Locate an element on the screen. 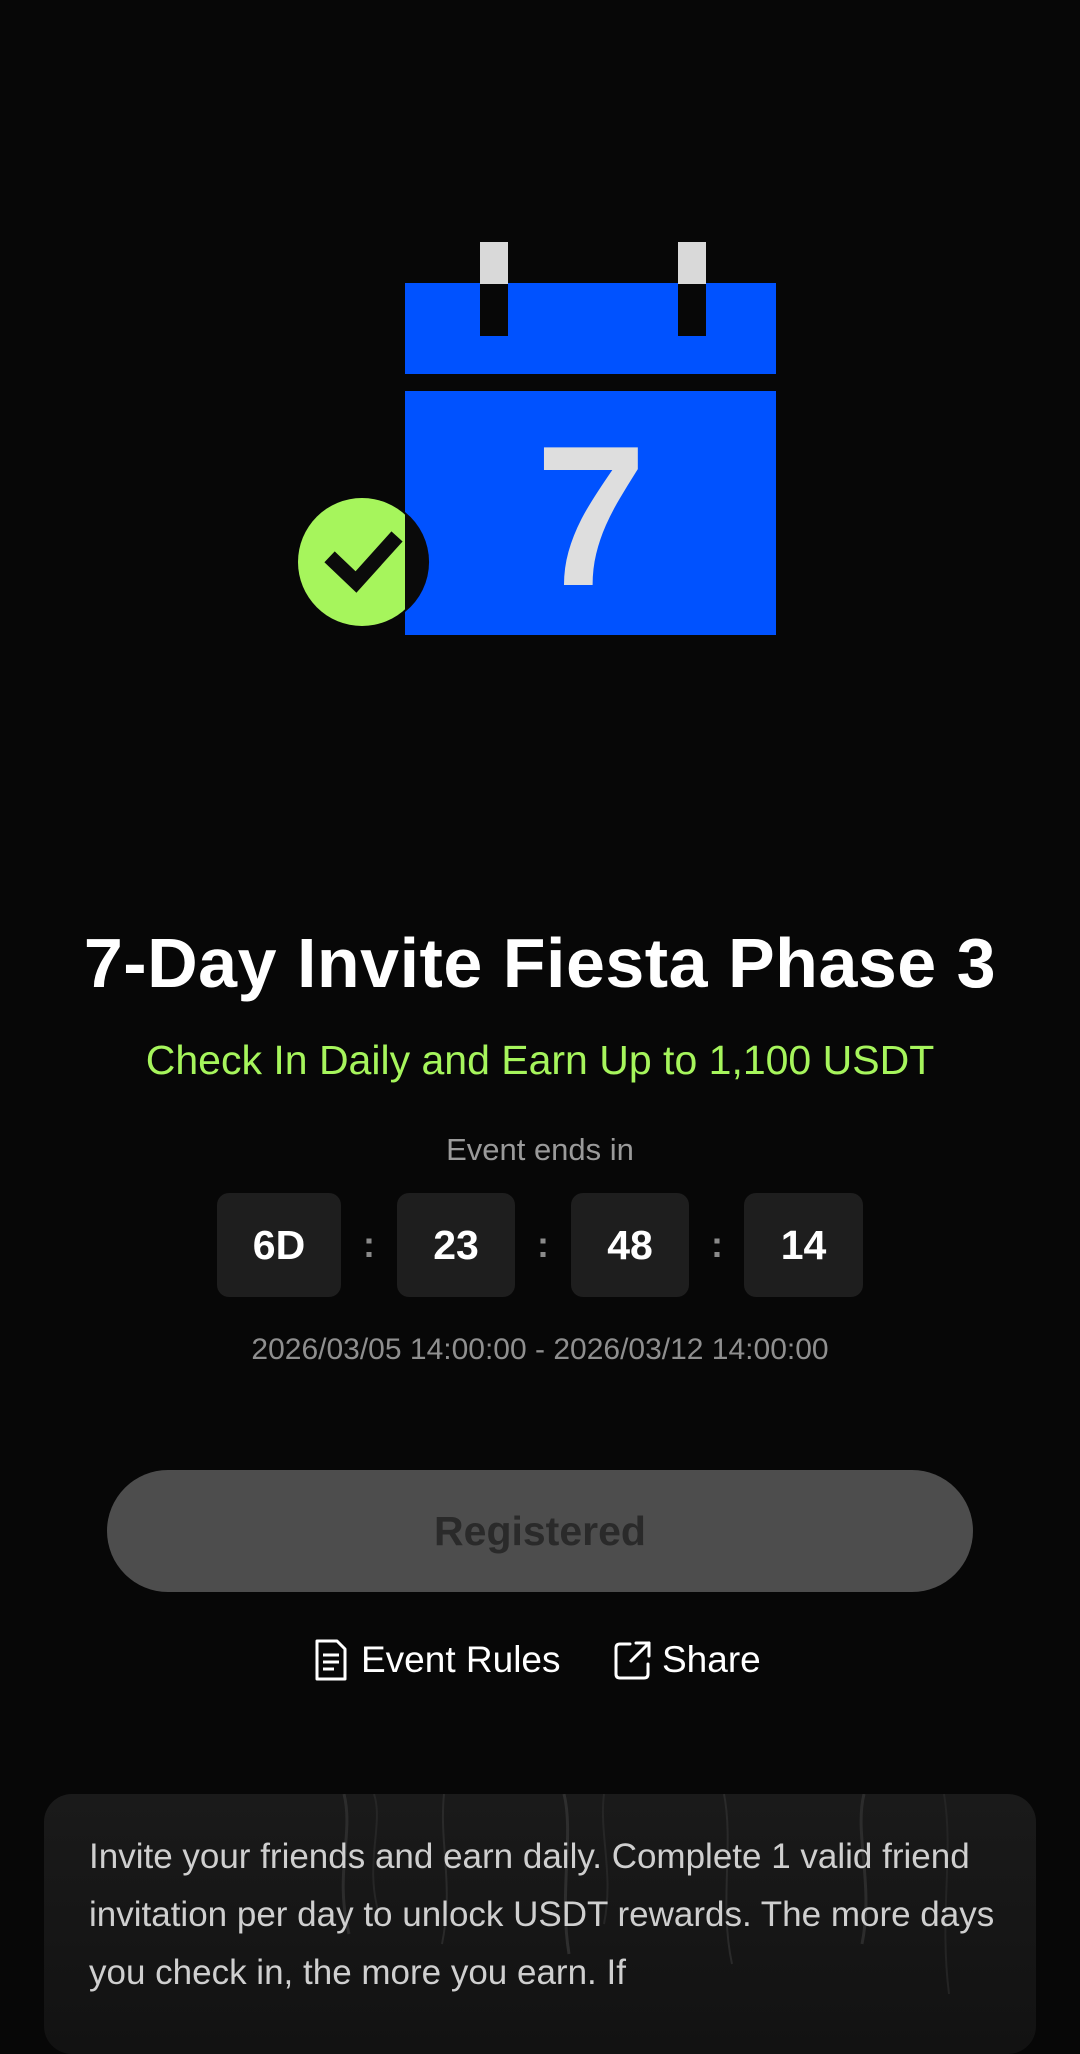 Image resolution: width=1080 pixels, height=2054 pixels. countdown-seconds: 14 is located at coordinates (803, 1245).